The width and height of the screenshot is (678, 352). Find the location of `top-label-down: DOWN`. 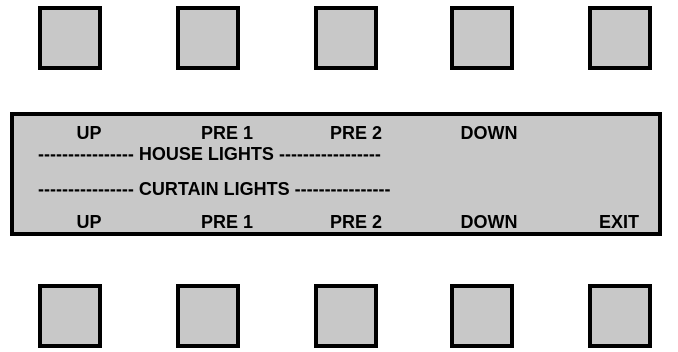

top-label-down: DOWN is located at coordinates (489, 133).